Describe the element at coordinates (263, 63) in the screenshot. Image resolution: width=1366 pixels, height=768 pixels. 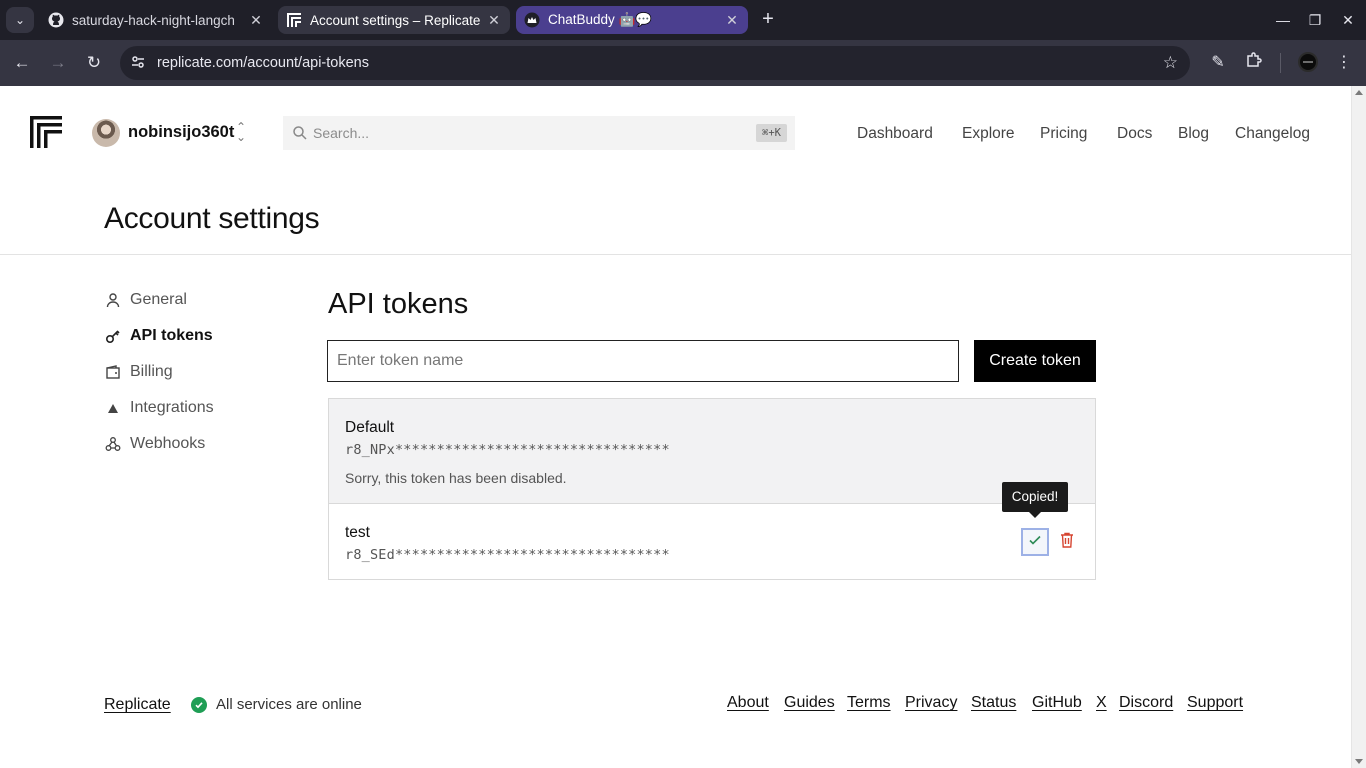
I see `url-text: replicate.com/account/api-tokens` at that location.